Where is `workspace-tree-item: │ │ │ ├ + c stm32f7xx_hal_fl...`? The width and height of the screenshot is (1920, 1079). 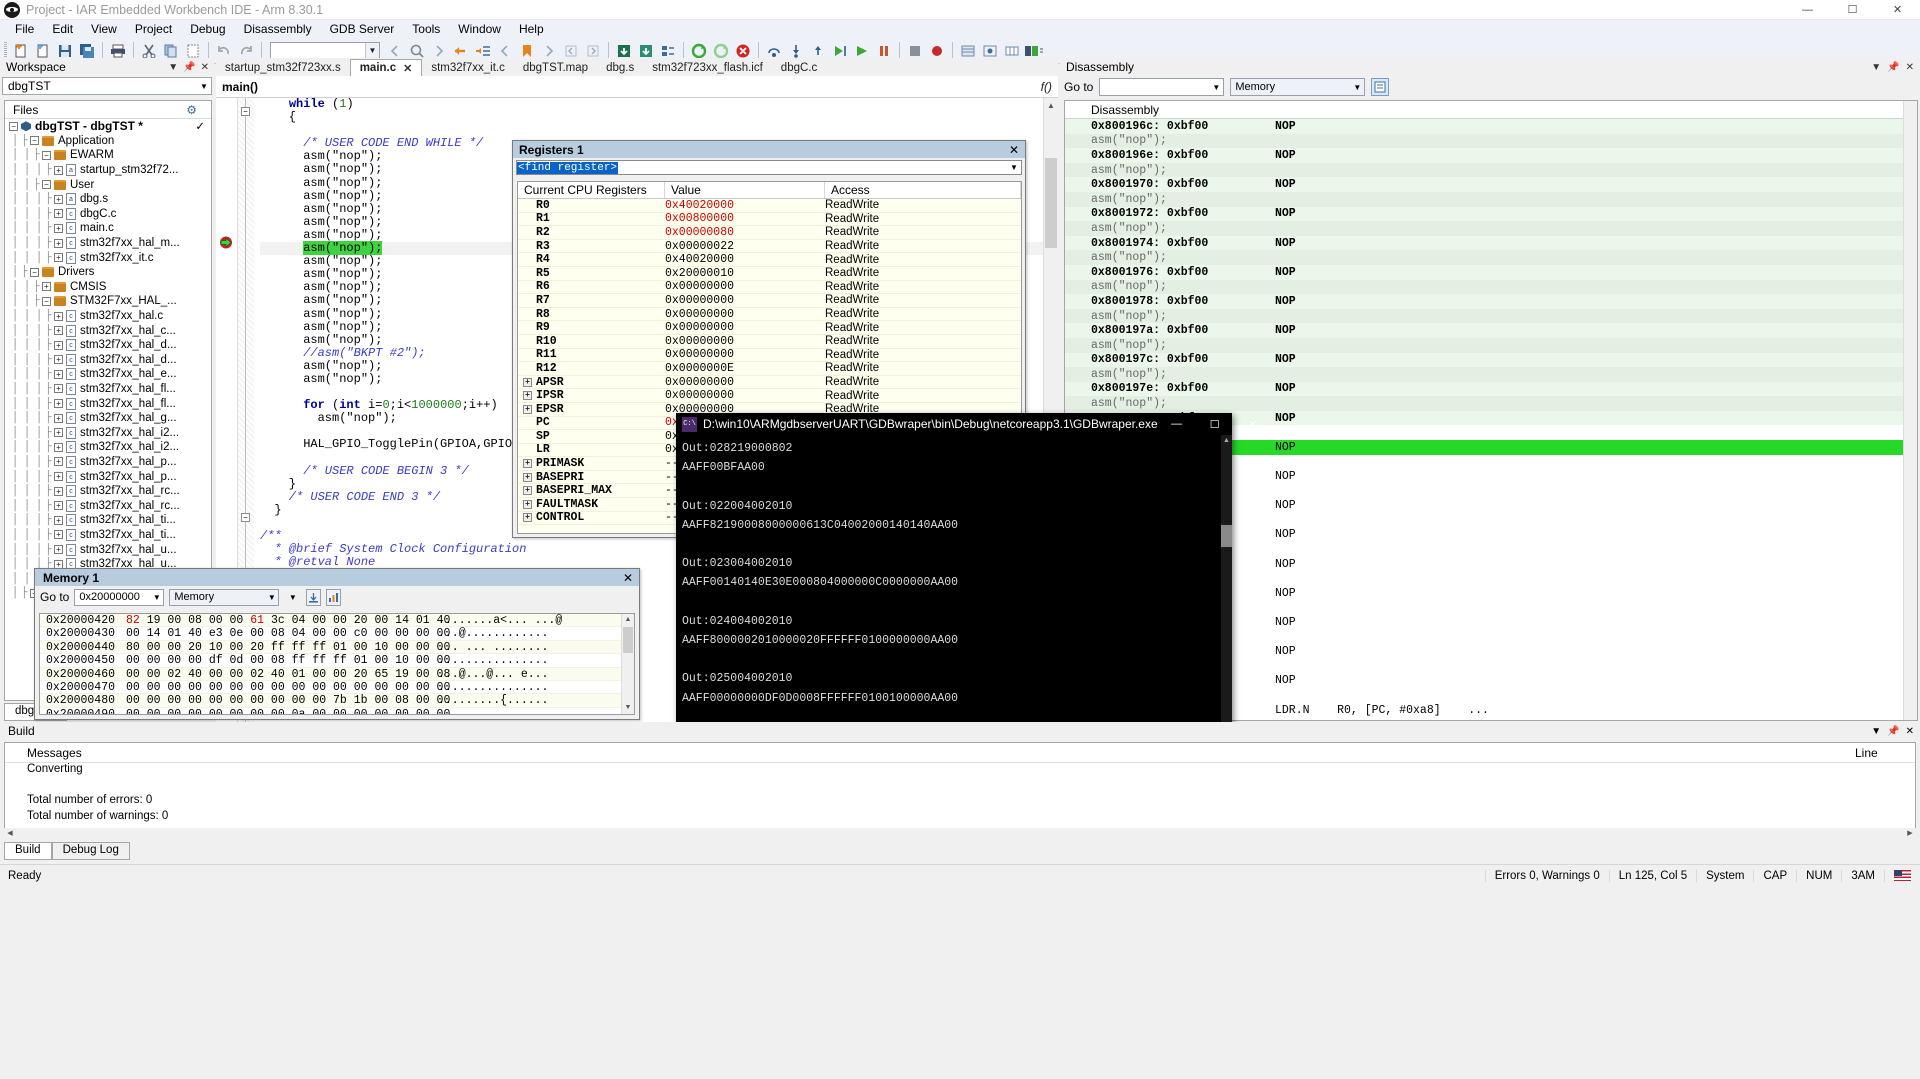 workspace-tree-item: │ │ │ ├ + c stm32f7xx_hal_fl... is located at coordinates (108, 403).